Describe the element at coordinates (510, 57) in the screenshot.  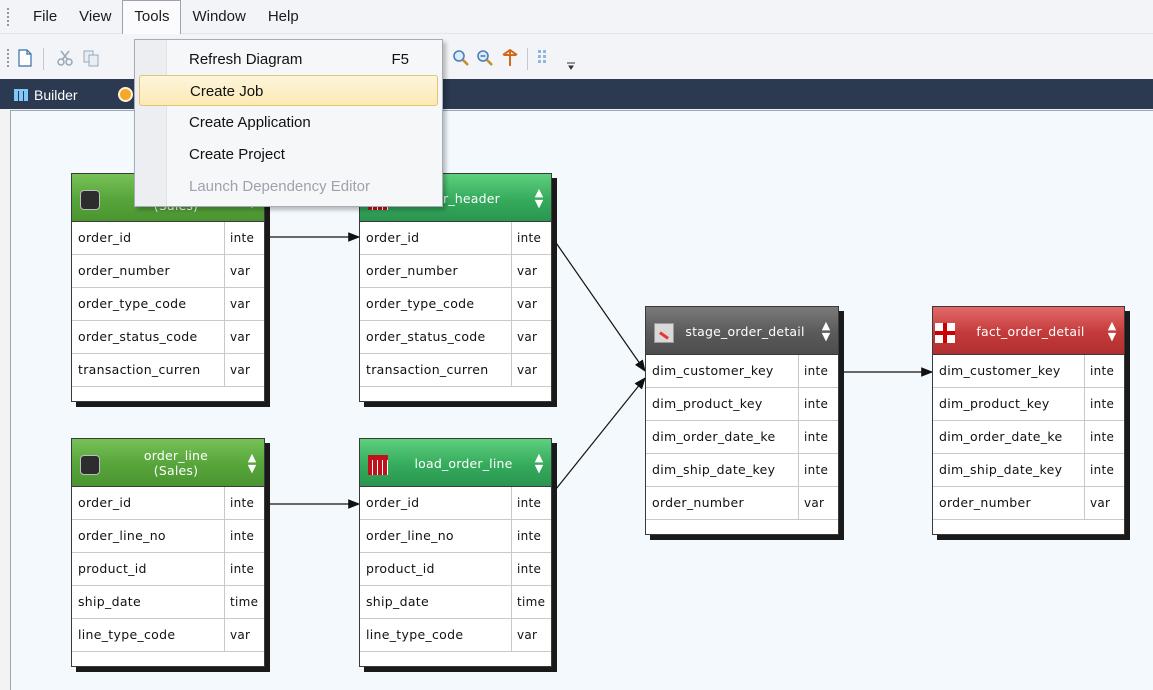
I see `pan-icon` at that location.